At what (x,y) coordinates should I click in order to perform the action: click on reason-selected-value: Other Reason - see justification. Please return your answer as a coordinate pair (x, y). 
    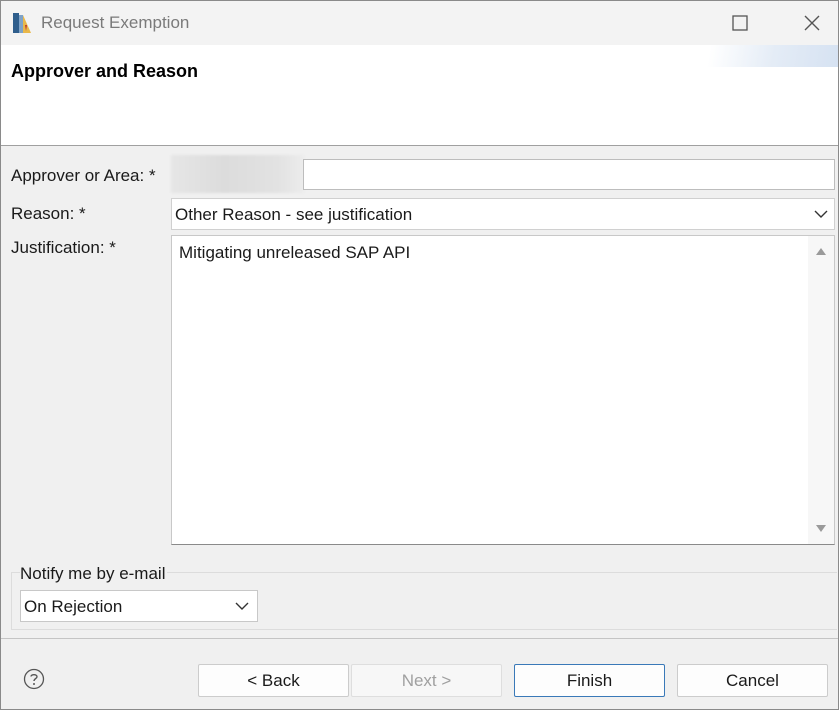
    Looking at the image, I should click on (294, 214).